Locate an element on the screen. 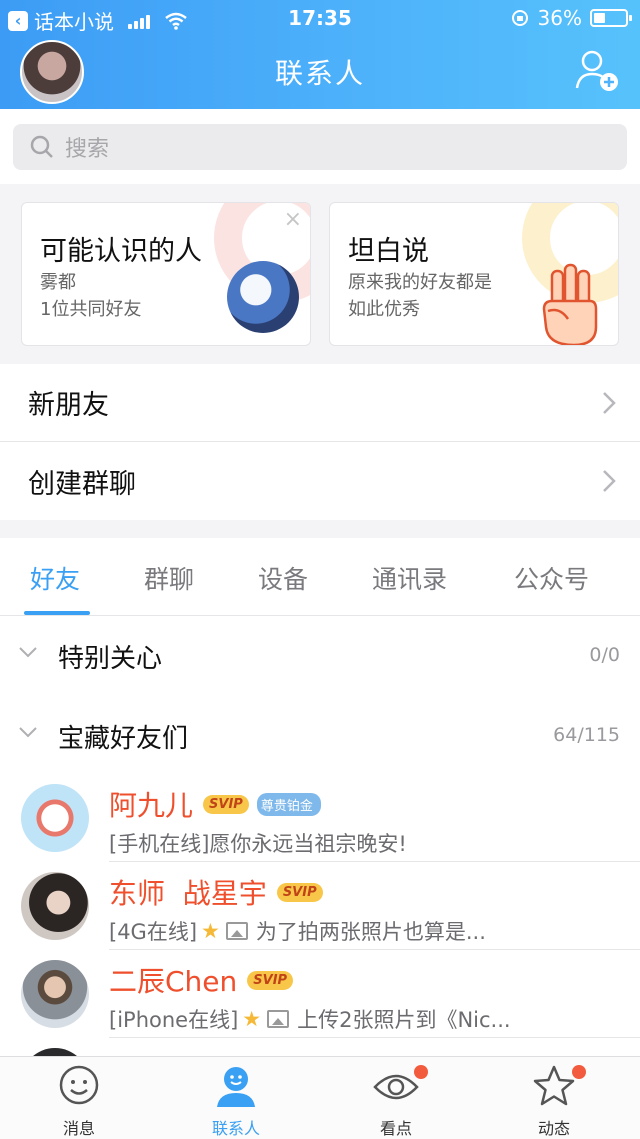 The width and height of the screenshot is (640, 1139). new-friends-row: 新朋友 is located at coordinates (320, 403).